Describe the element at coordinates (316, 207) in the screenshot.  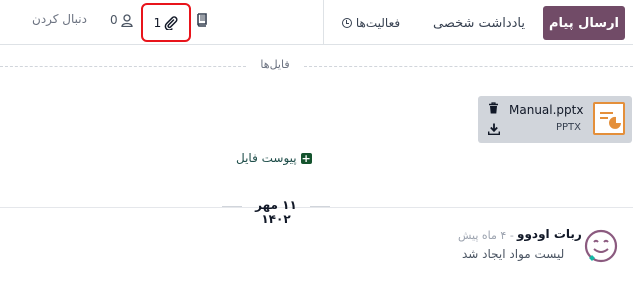
I see `section-divider` at that location.